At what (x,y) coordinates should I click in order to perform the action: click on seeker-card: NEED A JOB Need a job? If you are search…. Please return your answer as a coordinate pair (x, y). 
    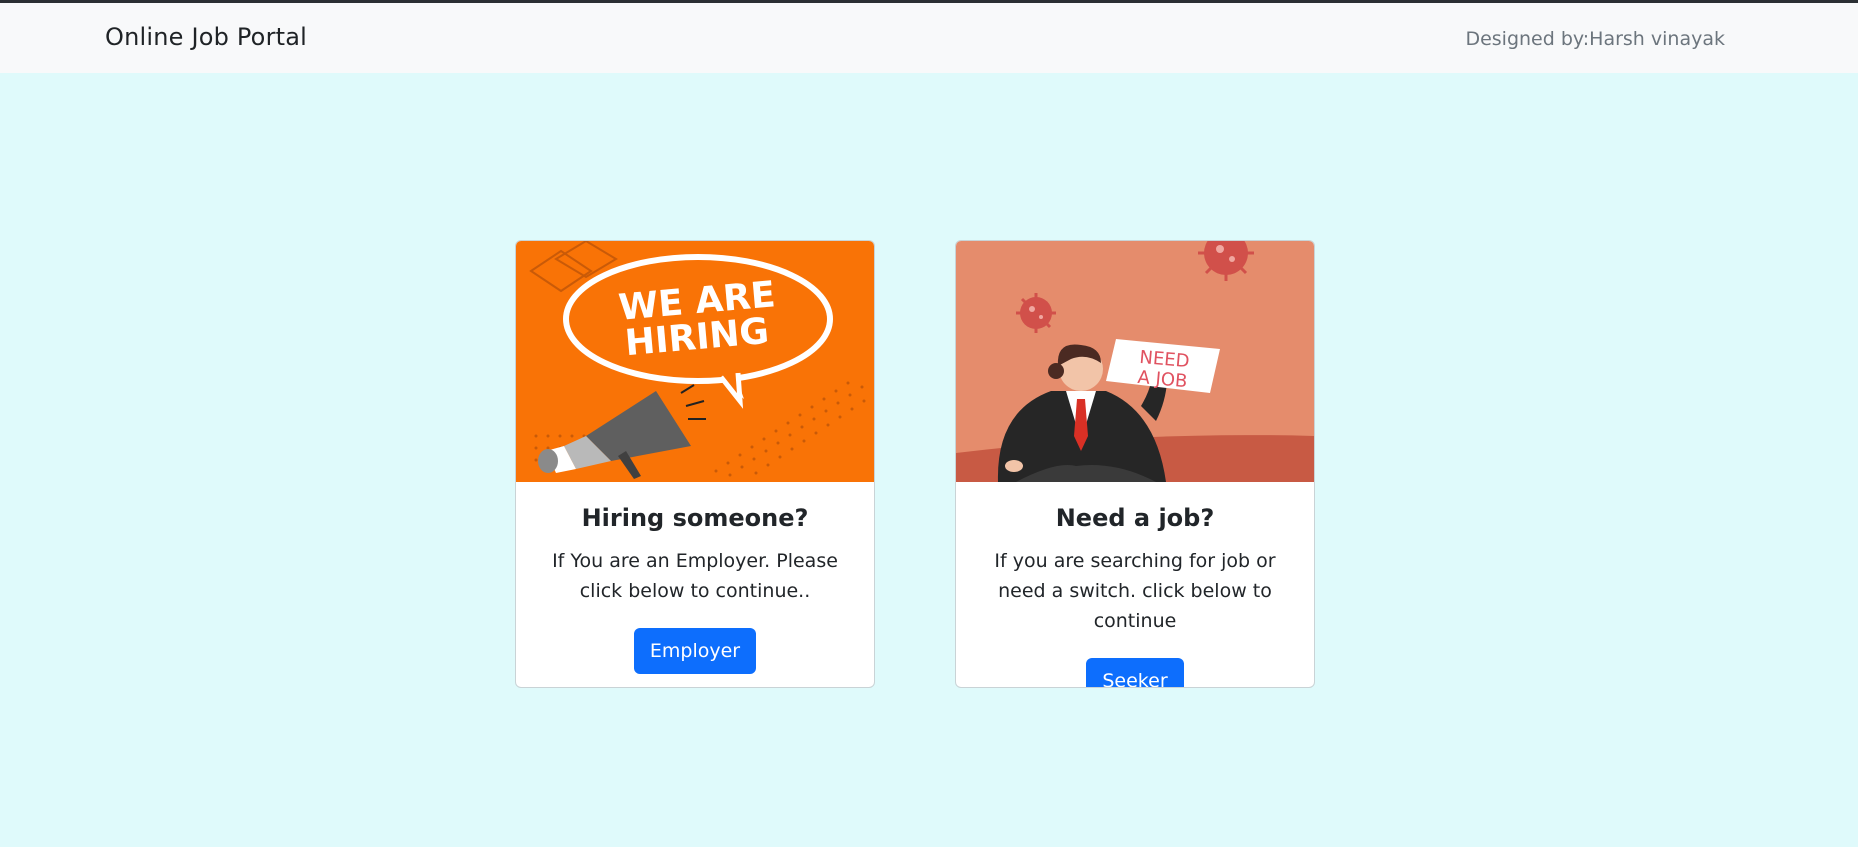
    Looking at the image, I should click on (1135, 464).